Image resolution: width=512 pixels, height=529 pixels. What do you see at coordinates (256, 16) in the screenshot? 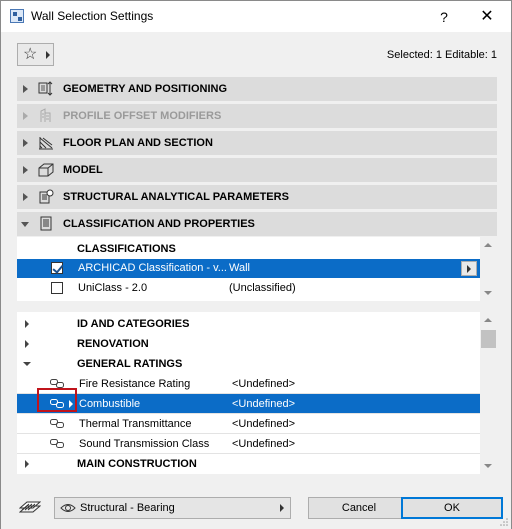
I see `title-bar: Wall Selection Settings ? ✕` at bounding box center [256, 16].